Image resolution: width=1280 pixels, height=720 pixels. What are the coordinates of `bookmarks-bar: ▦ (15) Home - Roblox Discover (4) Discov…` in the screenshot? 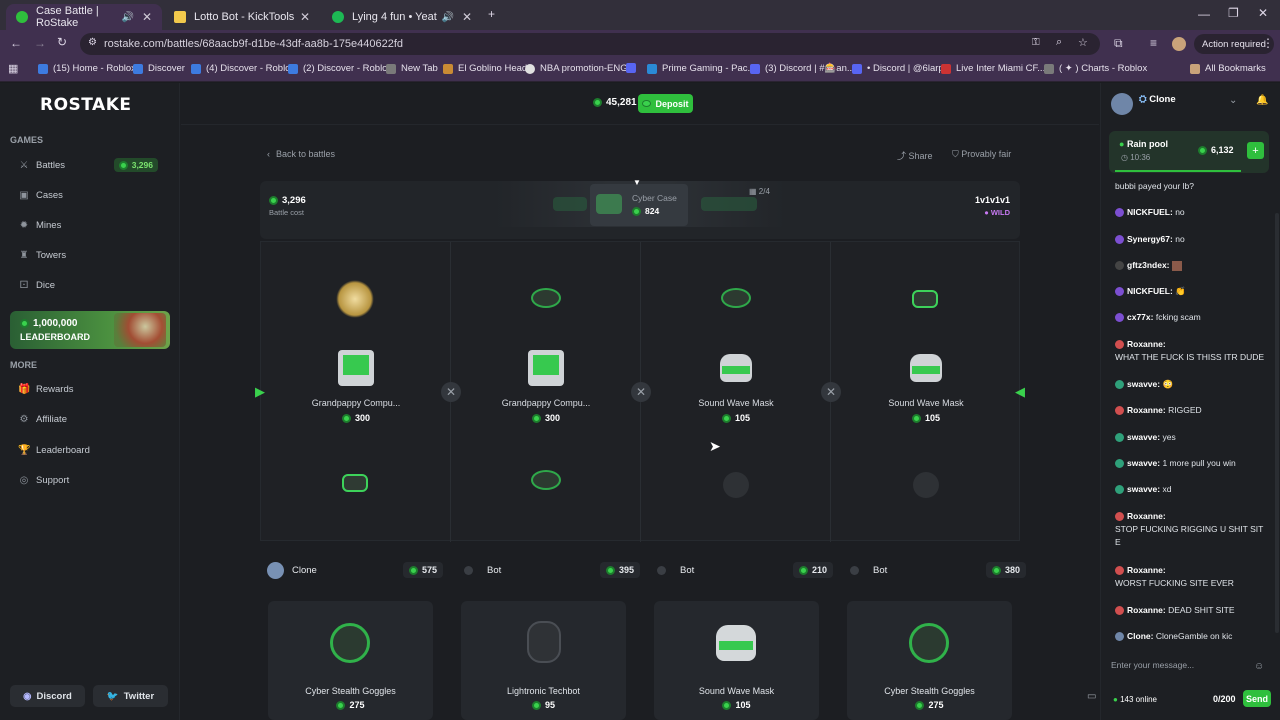 It's located at (640, 70).